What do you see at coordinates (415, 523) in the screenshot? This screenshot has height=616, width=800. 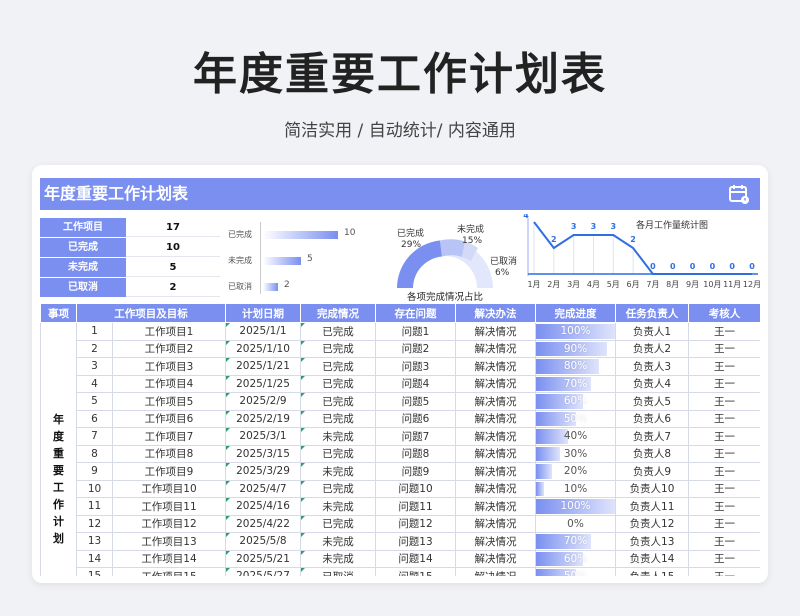 I see `issue-cell: 问题12` at bounding box center [415, 523].